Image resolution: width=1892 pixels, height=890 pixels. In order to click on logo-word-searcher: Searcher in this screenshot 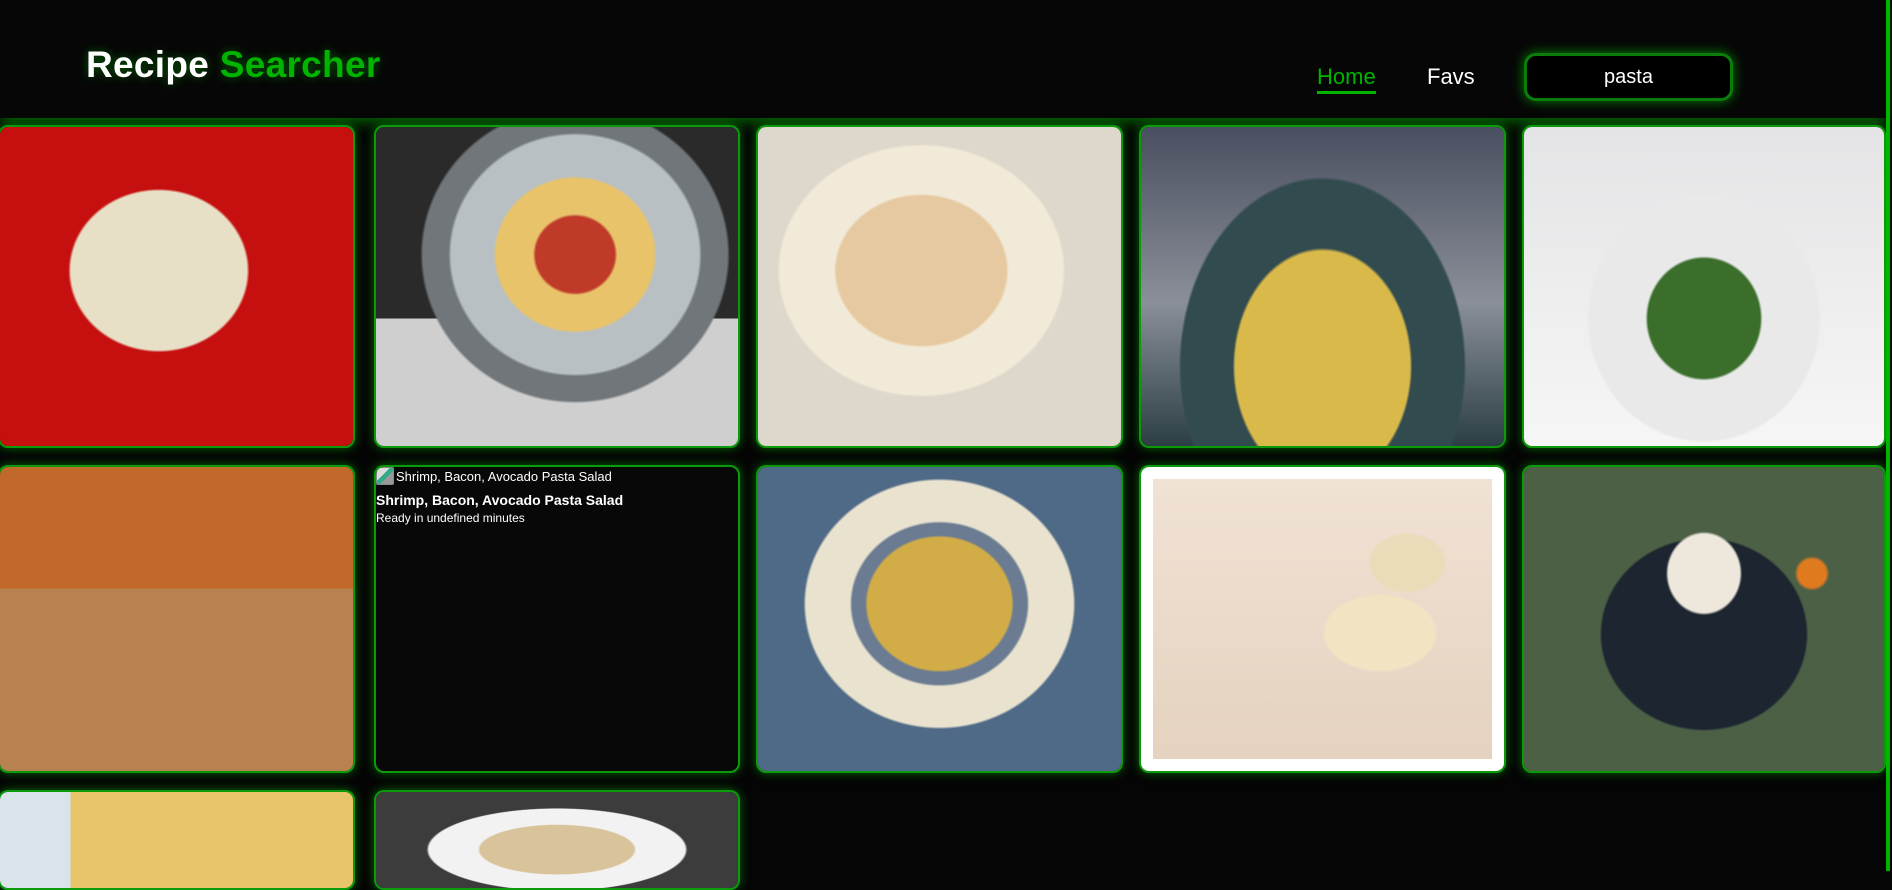, I will do `click(300, 64)`.